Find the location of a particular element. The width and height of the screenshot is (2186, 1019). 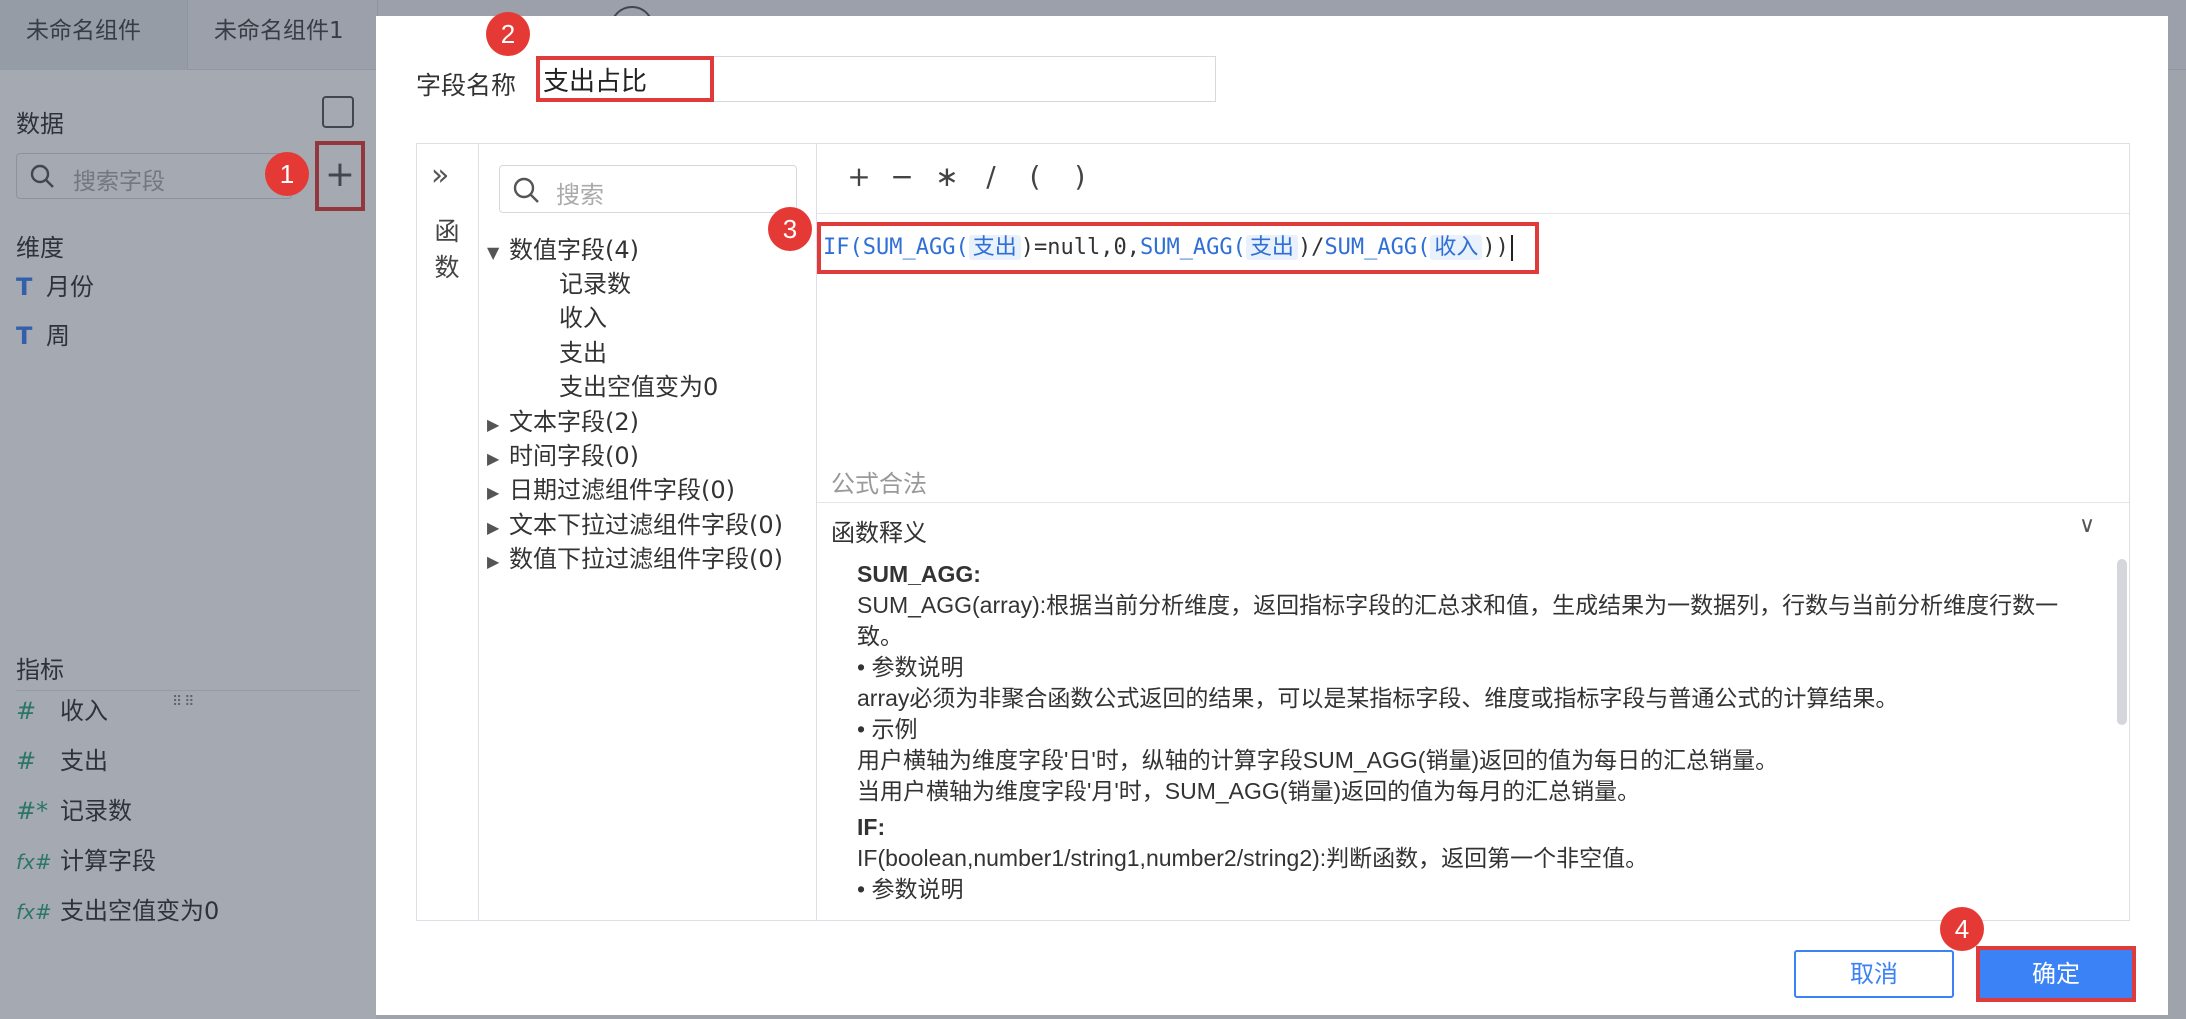

search-icon is located at coordinates (526, 190).